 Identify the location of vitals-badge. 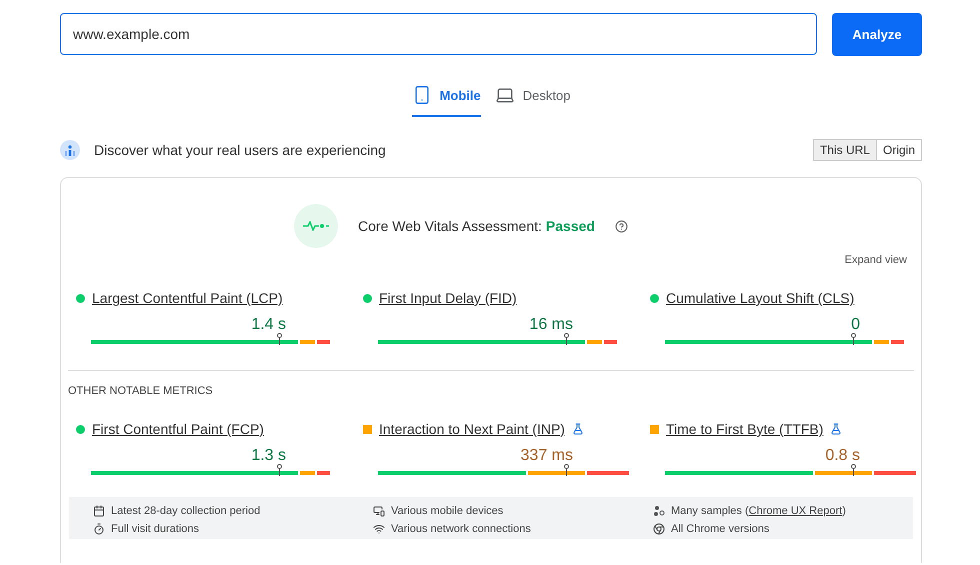
(316, 226).